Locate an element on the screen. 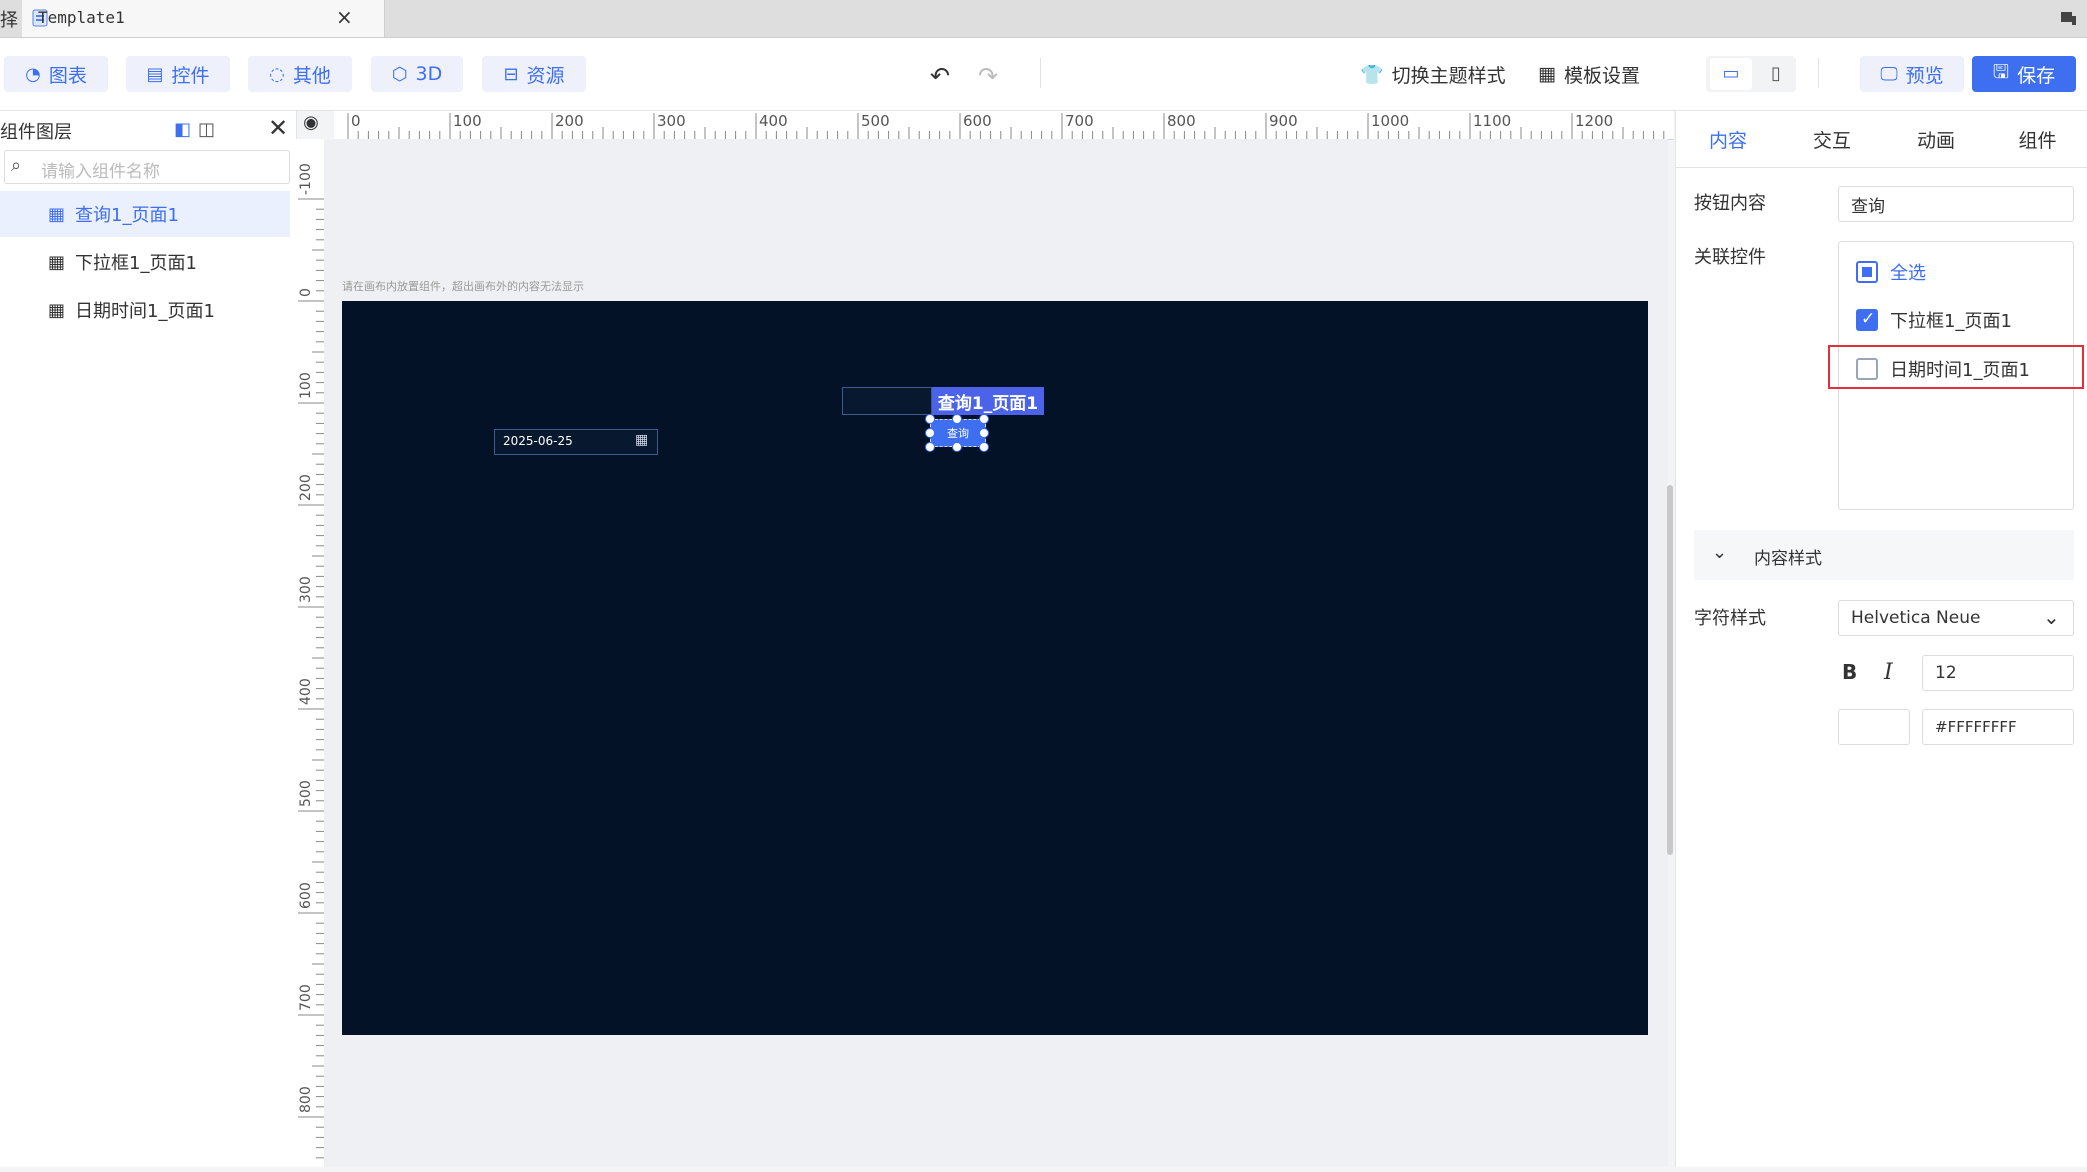 The height and width of the screenshot is (1172, 2087). select-all-option: 全选 is located at coordinates (1891, 272).